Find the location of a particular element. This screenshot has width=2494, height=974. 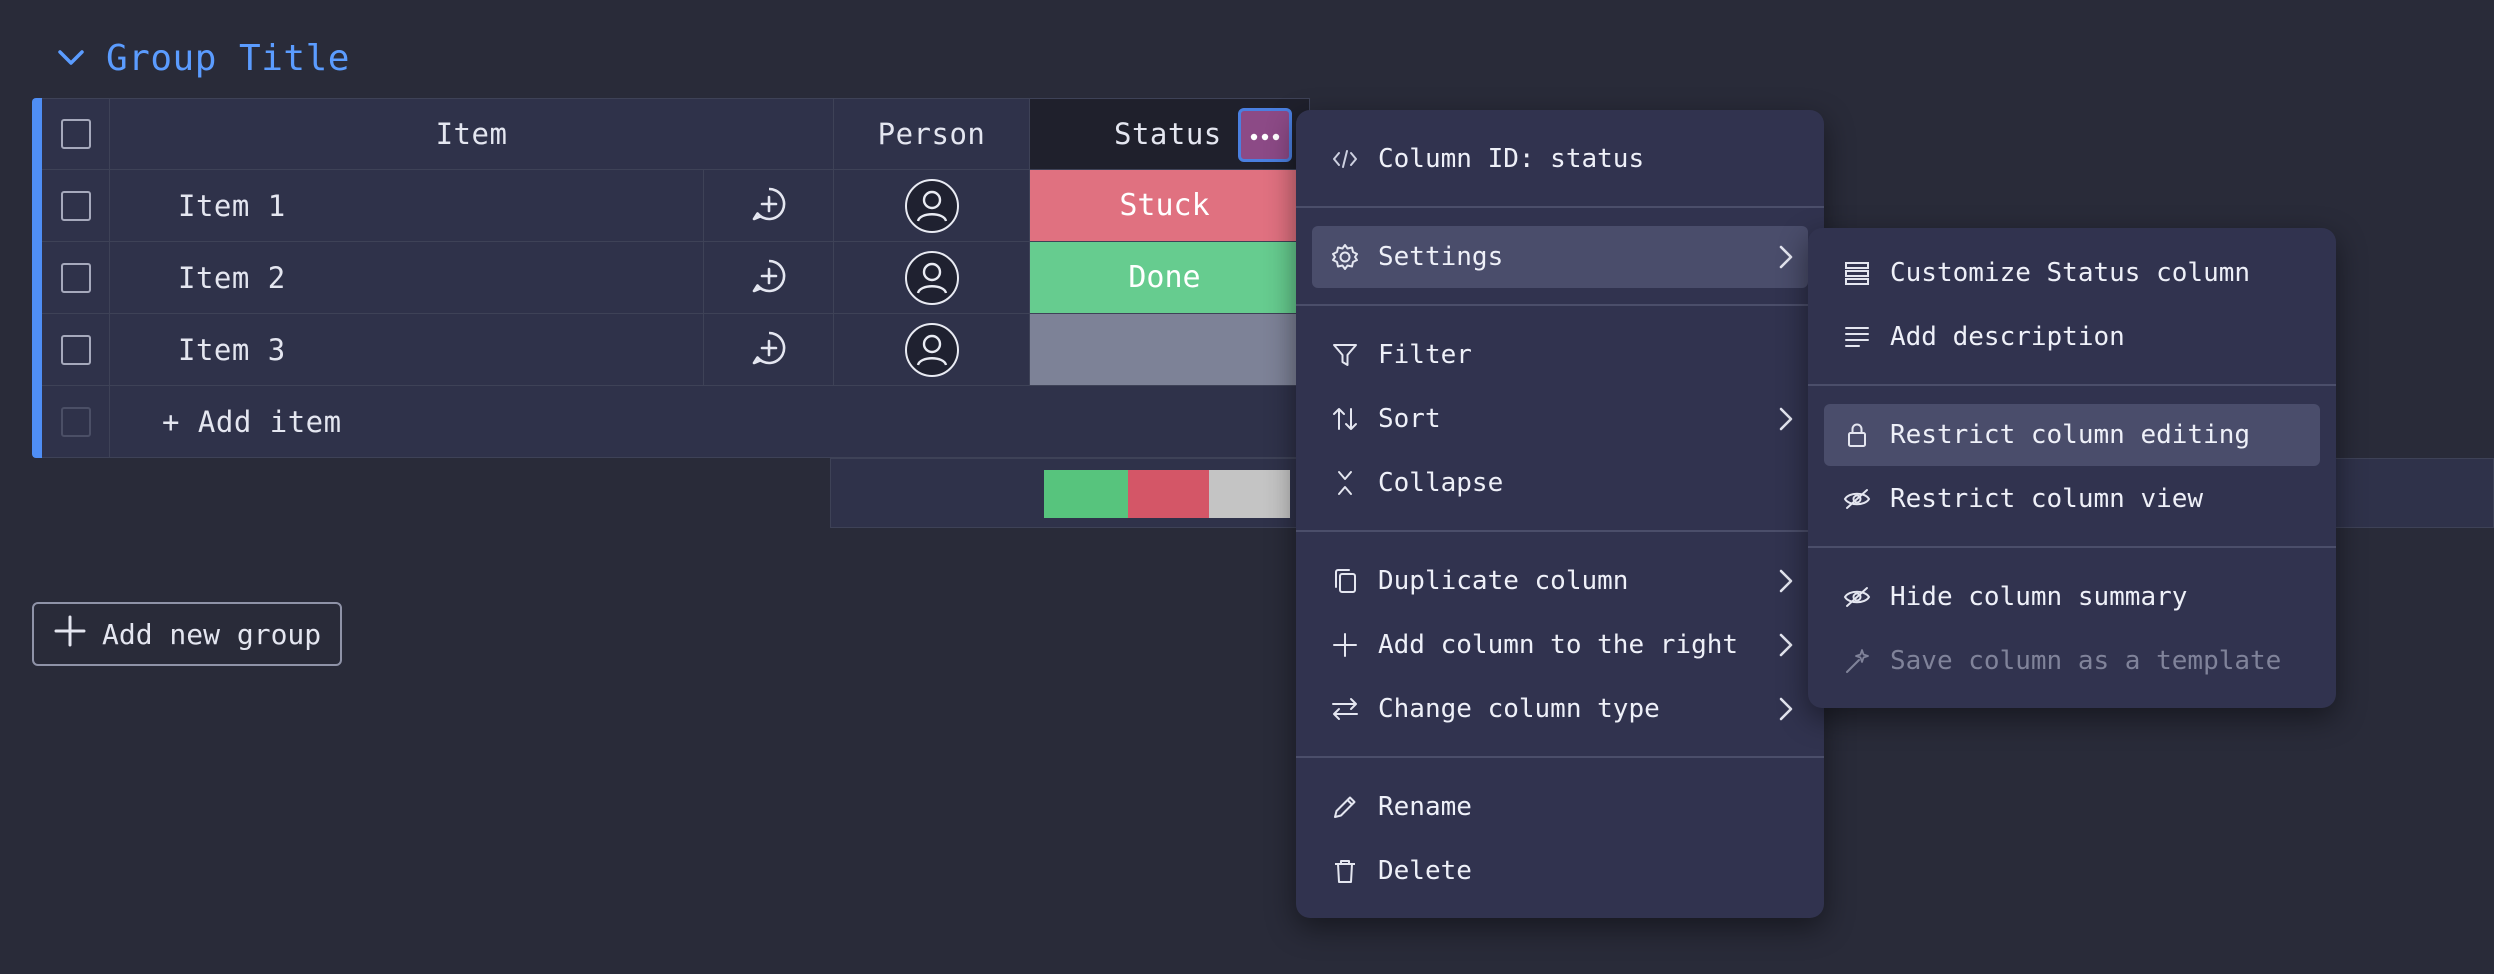

menu-item-label: Restrict column editing is located at coordinates (2070, 435).